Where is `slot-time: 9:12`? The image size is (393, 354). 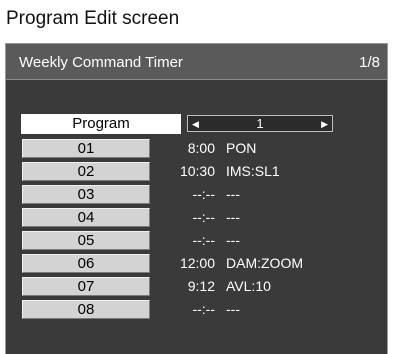
slot-time: 9:12 is located at coordinates (201, 286).